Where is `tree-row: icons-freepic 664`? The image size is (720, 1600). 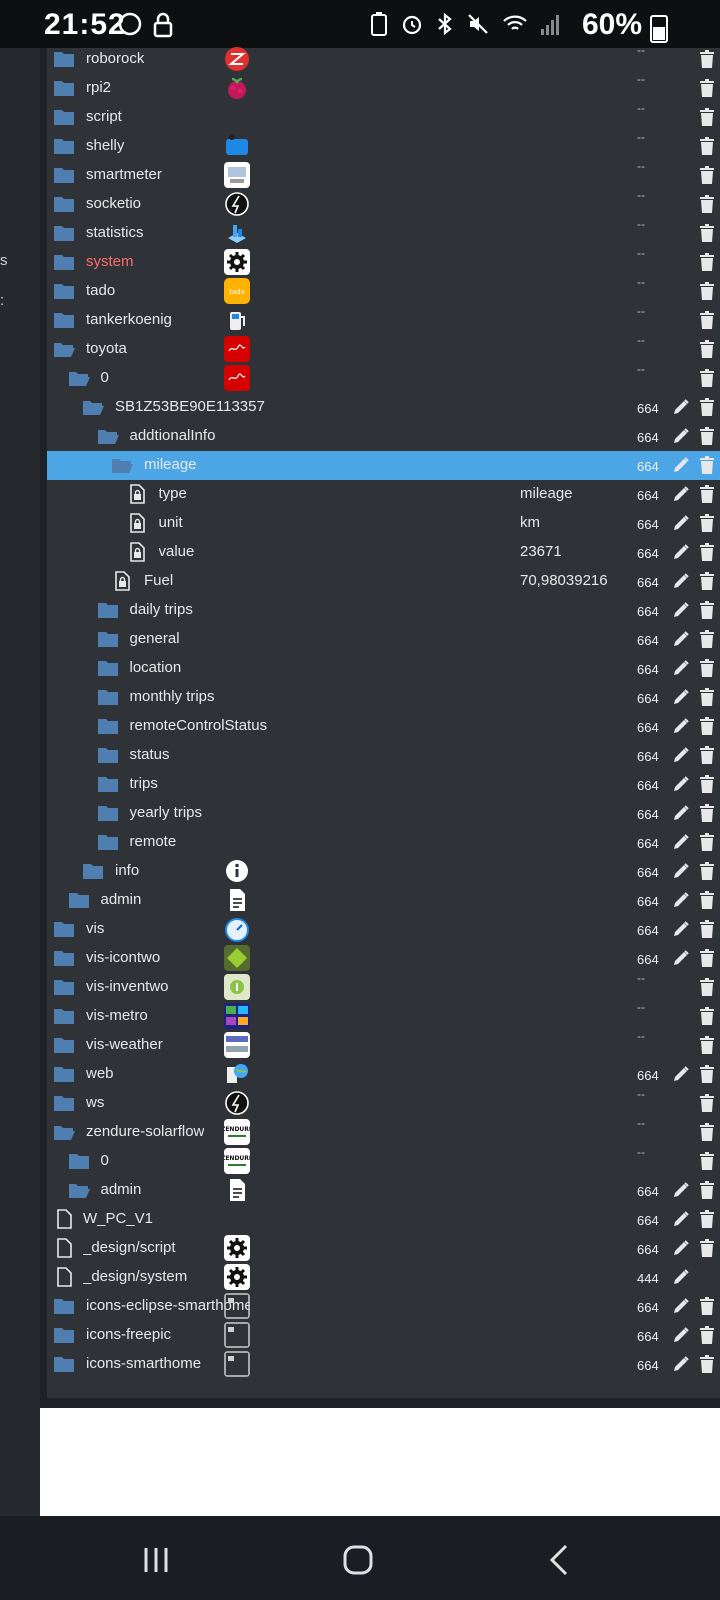 tree-row: icons-freepic 664 is located at coordinates (383, 1335).